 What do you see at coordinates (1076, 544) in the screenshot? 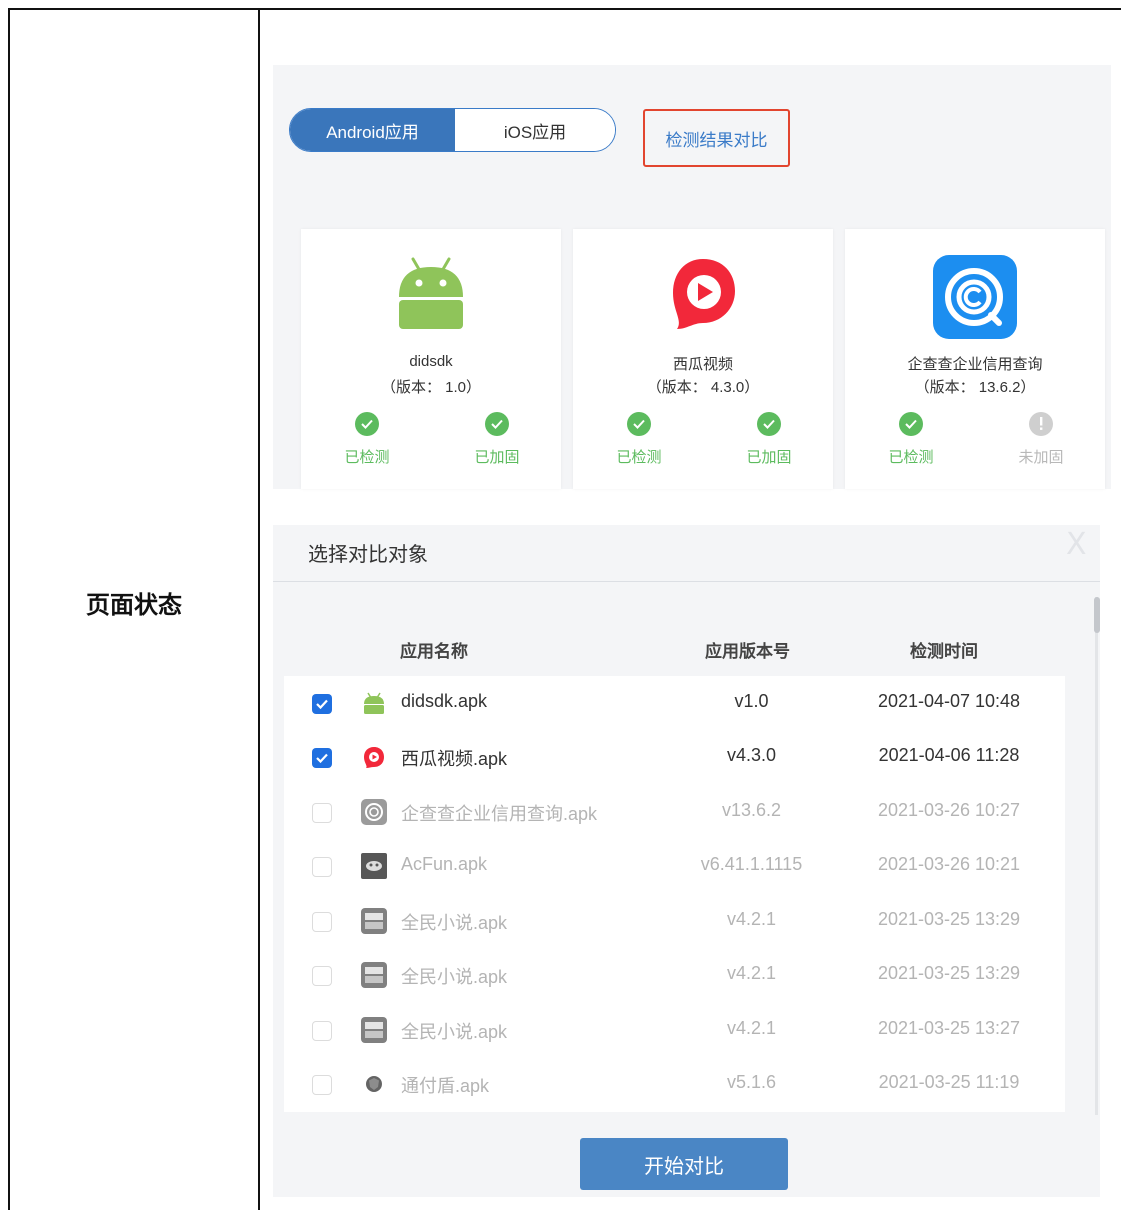
I see `close-icon: X` at bounding box center [1076, 544].